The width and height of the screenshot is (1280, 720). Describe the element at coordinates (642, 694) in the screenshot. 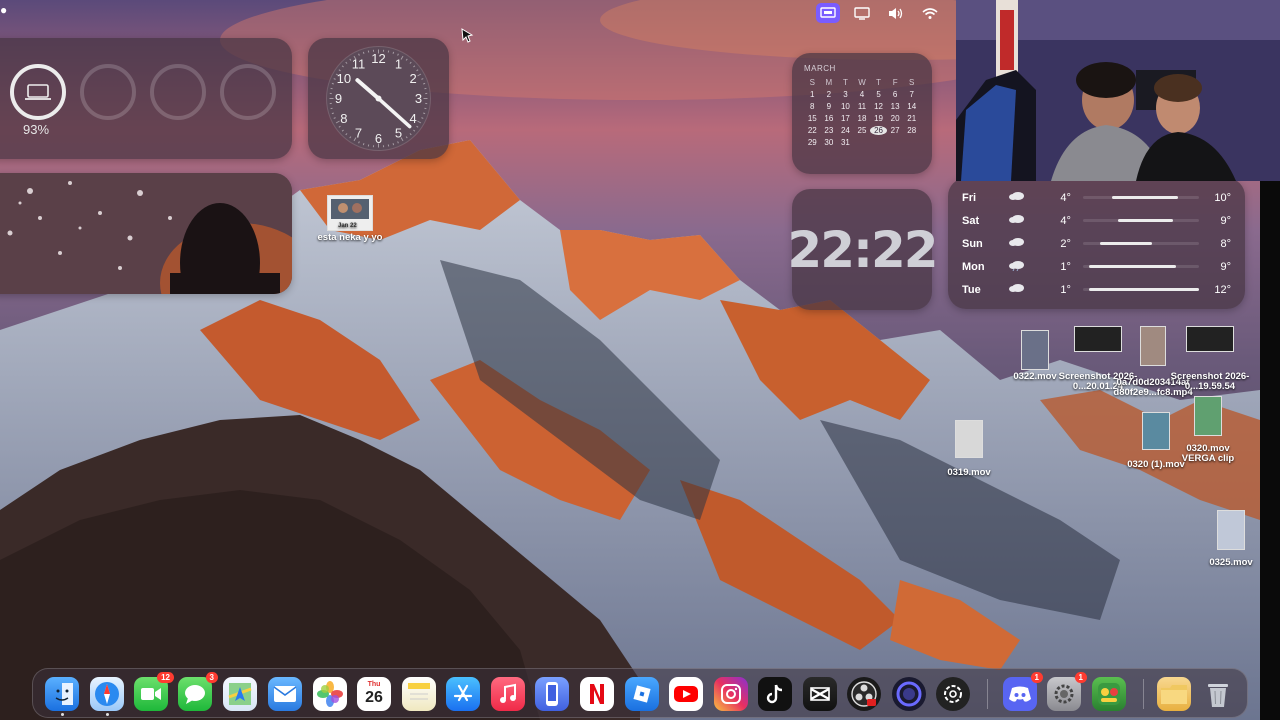

I see `roblox-icon` at that location.